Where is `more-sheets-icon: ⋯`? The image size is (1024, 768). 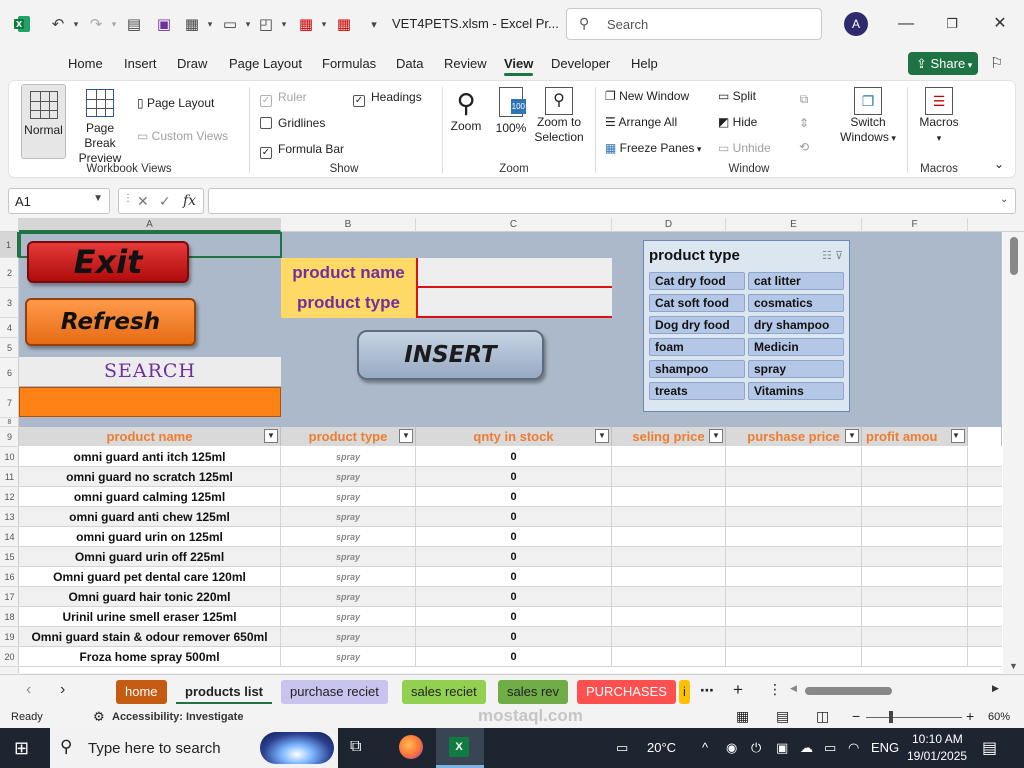 more-sheets-icon: ⋯ is located at coordinates (707, 690).